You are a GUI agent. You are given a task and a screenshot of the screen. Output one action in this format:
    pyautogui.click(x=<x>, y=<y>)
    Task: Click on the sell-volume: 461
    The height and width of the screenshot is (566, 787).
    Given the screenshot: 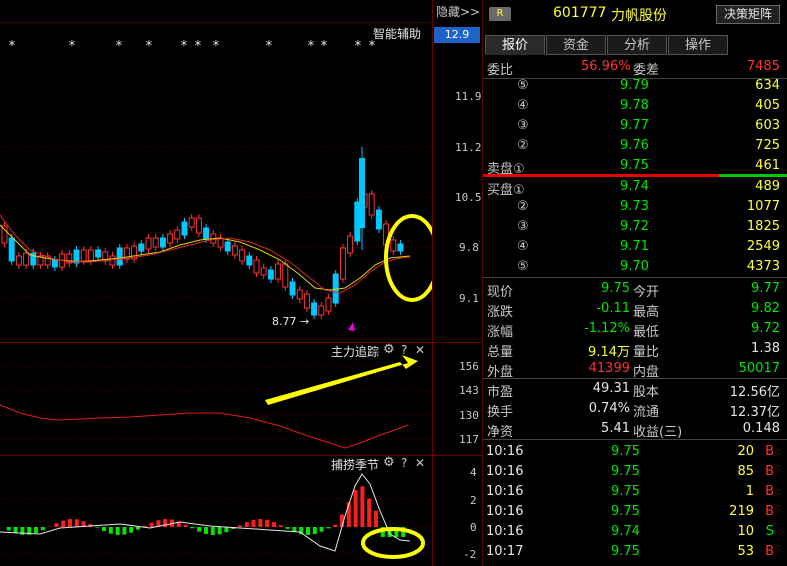 What is the action you would take?
    pyautogui.click(x=767, y=165)
    